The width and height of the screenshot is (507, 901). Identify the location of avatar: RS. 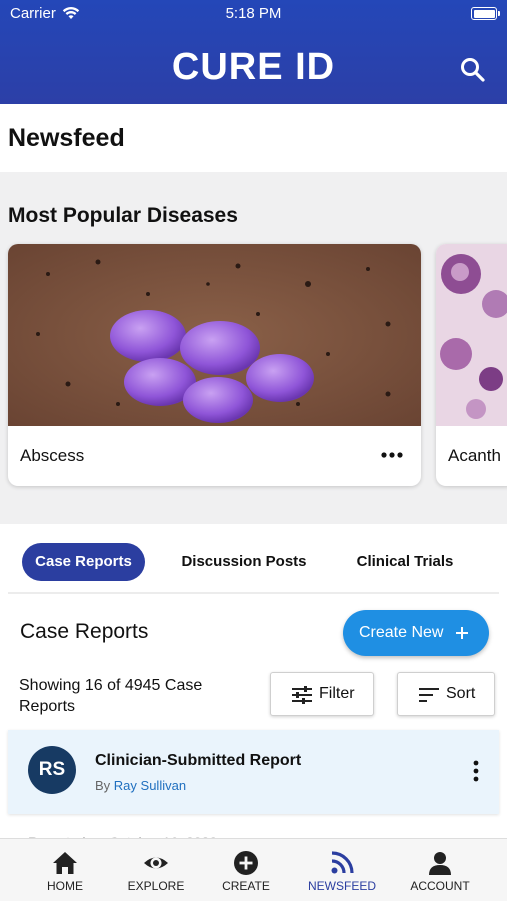
(52, 770).